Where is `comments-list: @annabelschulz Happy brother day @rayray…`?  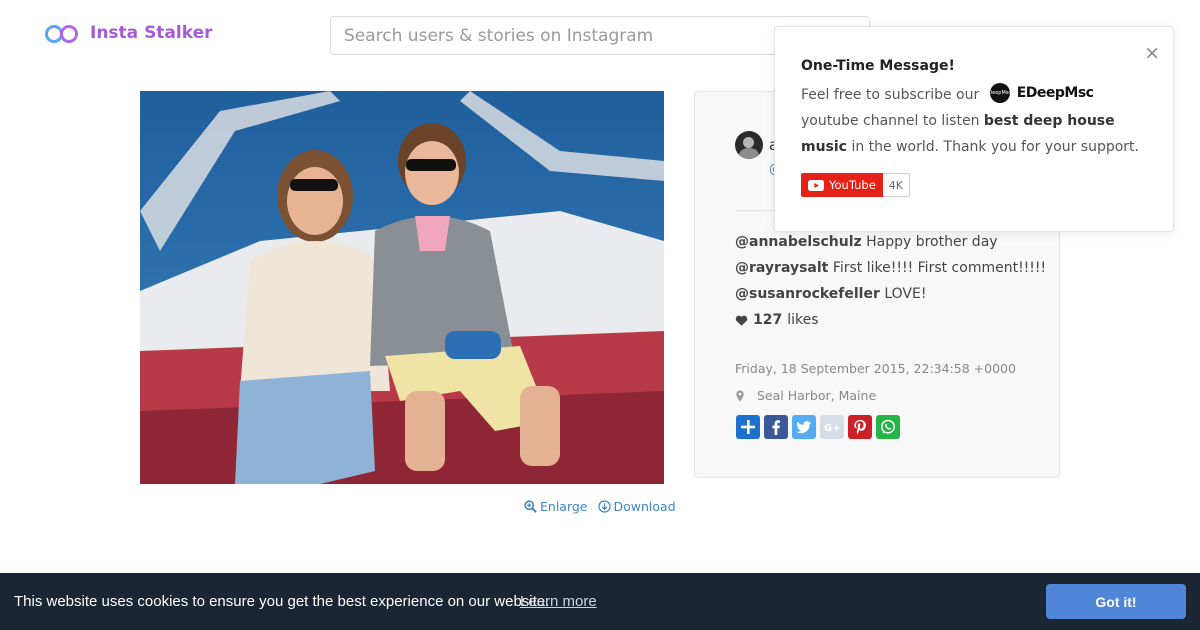
comments-list: @annabelschulz Happy brother day @rayray… is located at coordinates (890, 281).